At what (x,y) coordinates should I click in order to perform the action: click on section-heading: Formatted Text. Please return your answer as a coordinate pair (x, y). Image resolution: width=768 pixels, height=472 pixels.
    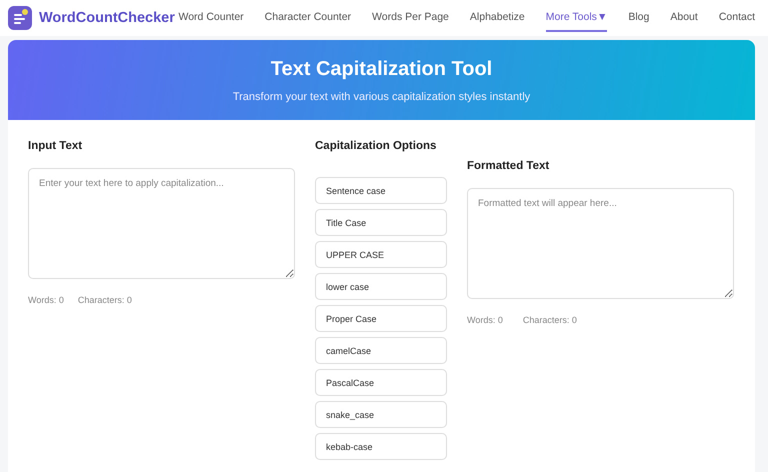
    Looking at the image, I should click on (508, 166).